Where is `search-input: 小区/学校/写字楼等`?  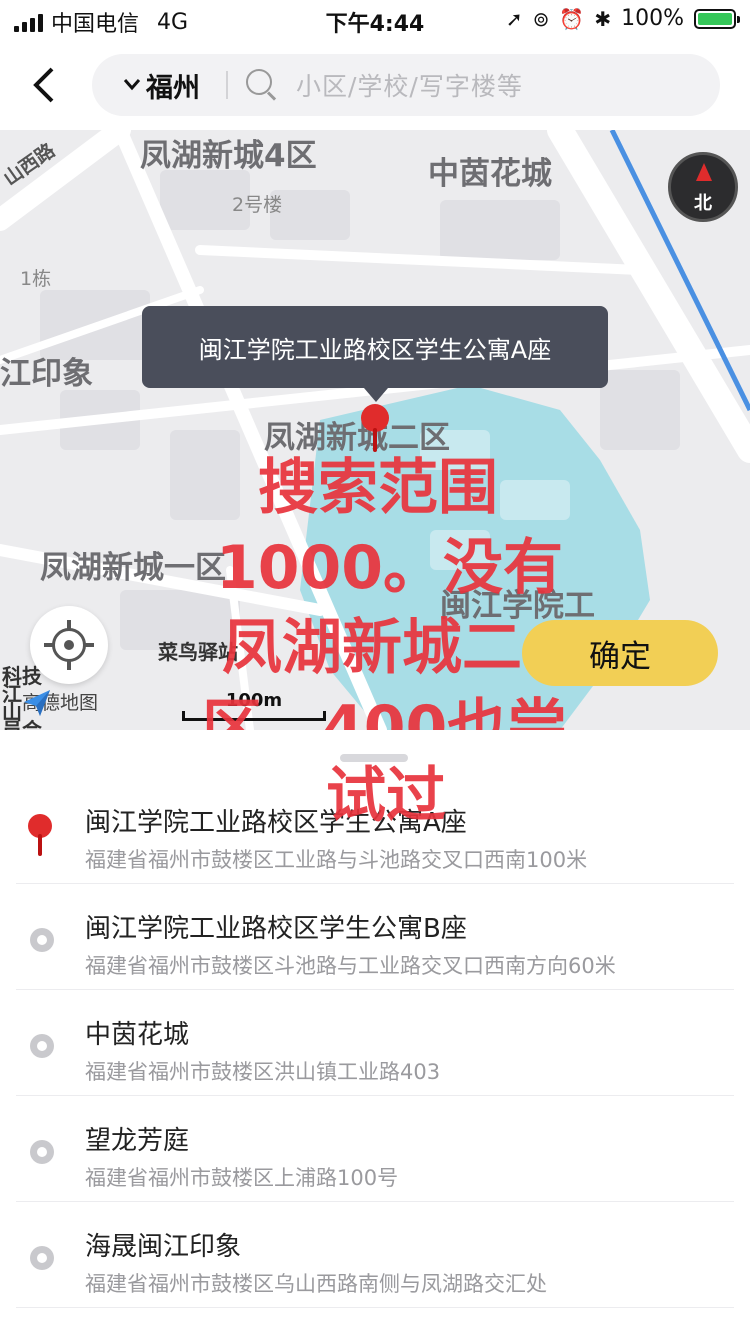 search-input: 小区/学校/写字楼等 is located at coordinates (409, 85).